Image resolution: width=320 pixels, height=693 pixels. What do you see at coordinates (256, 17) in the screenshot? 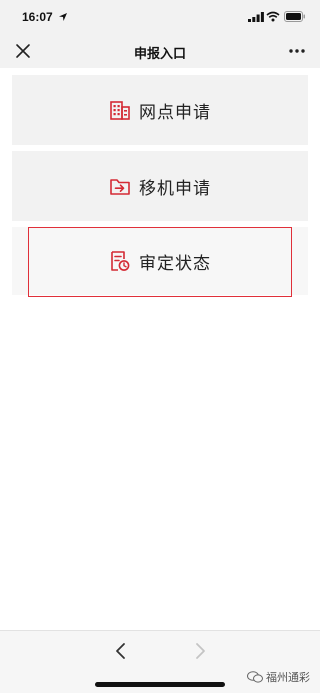
I see `signal-icon` at bounding box center [256, 17].